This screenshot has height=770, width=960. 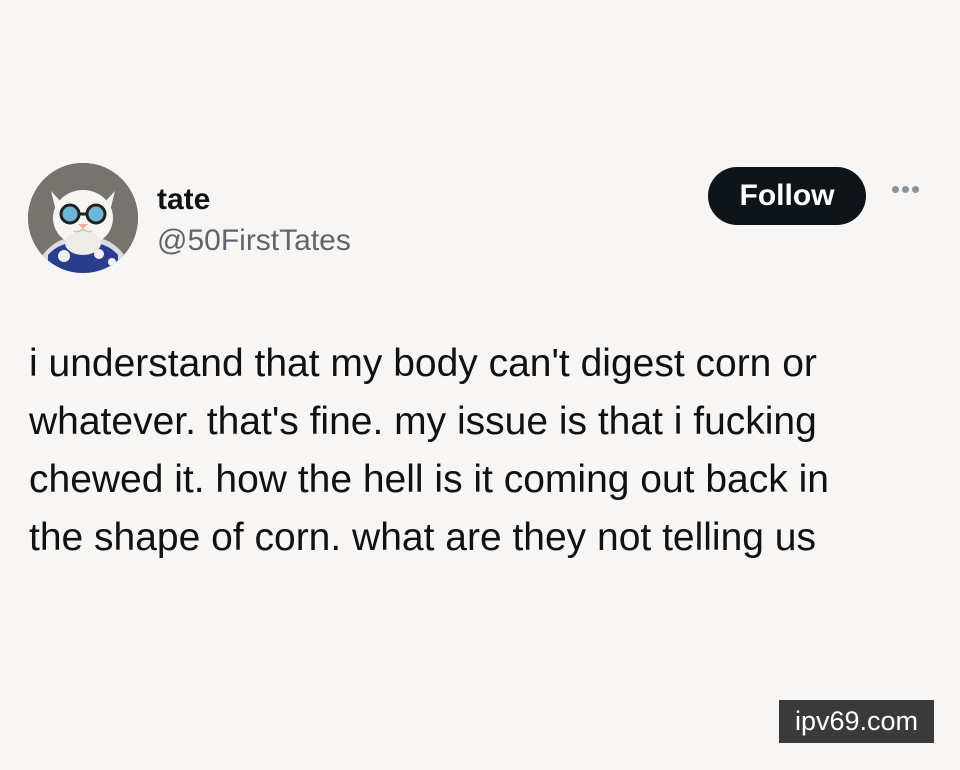 I want to click on post-header: tate @50FirstTates Follow •••, so click(x=483, y=219).